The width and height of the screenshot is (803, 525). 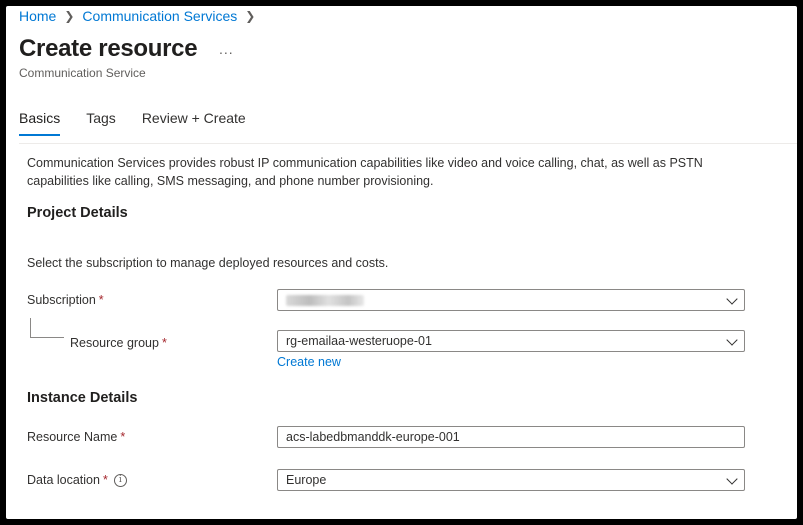 I want to click on project-details-heading: Project Details, so click(x=77, y=213).